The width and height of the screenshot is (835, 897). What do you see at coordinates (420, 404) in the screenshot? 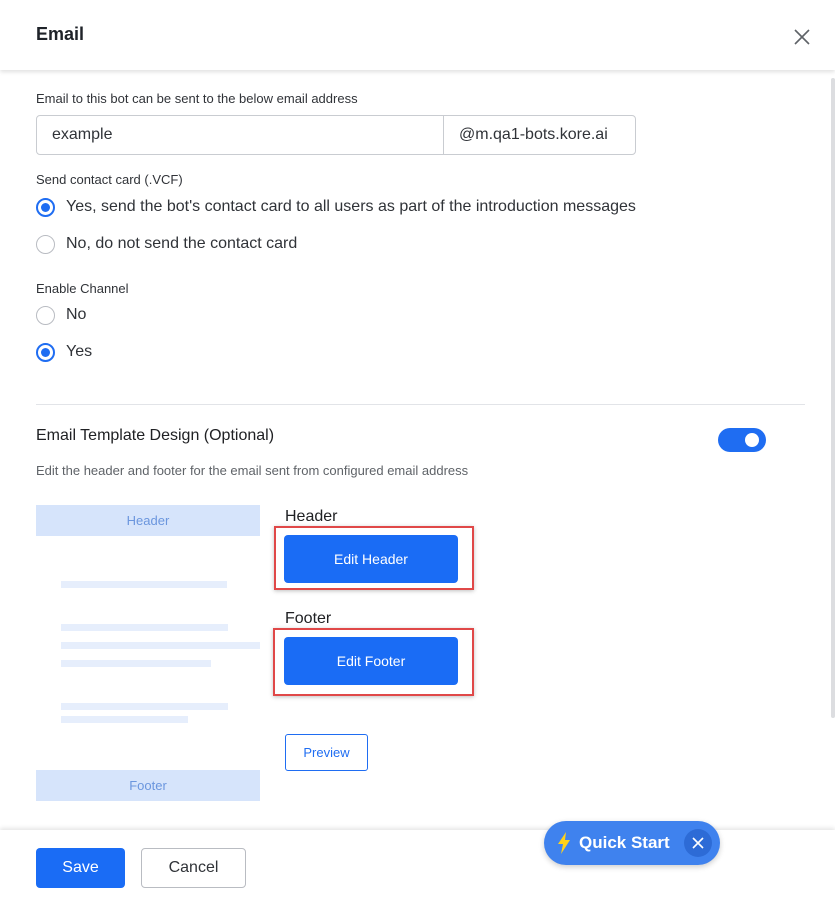
I see `section-divider` at bounding box center [420, 404].